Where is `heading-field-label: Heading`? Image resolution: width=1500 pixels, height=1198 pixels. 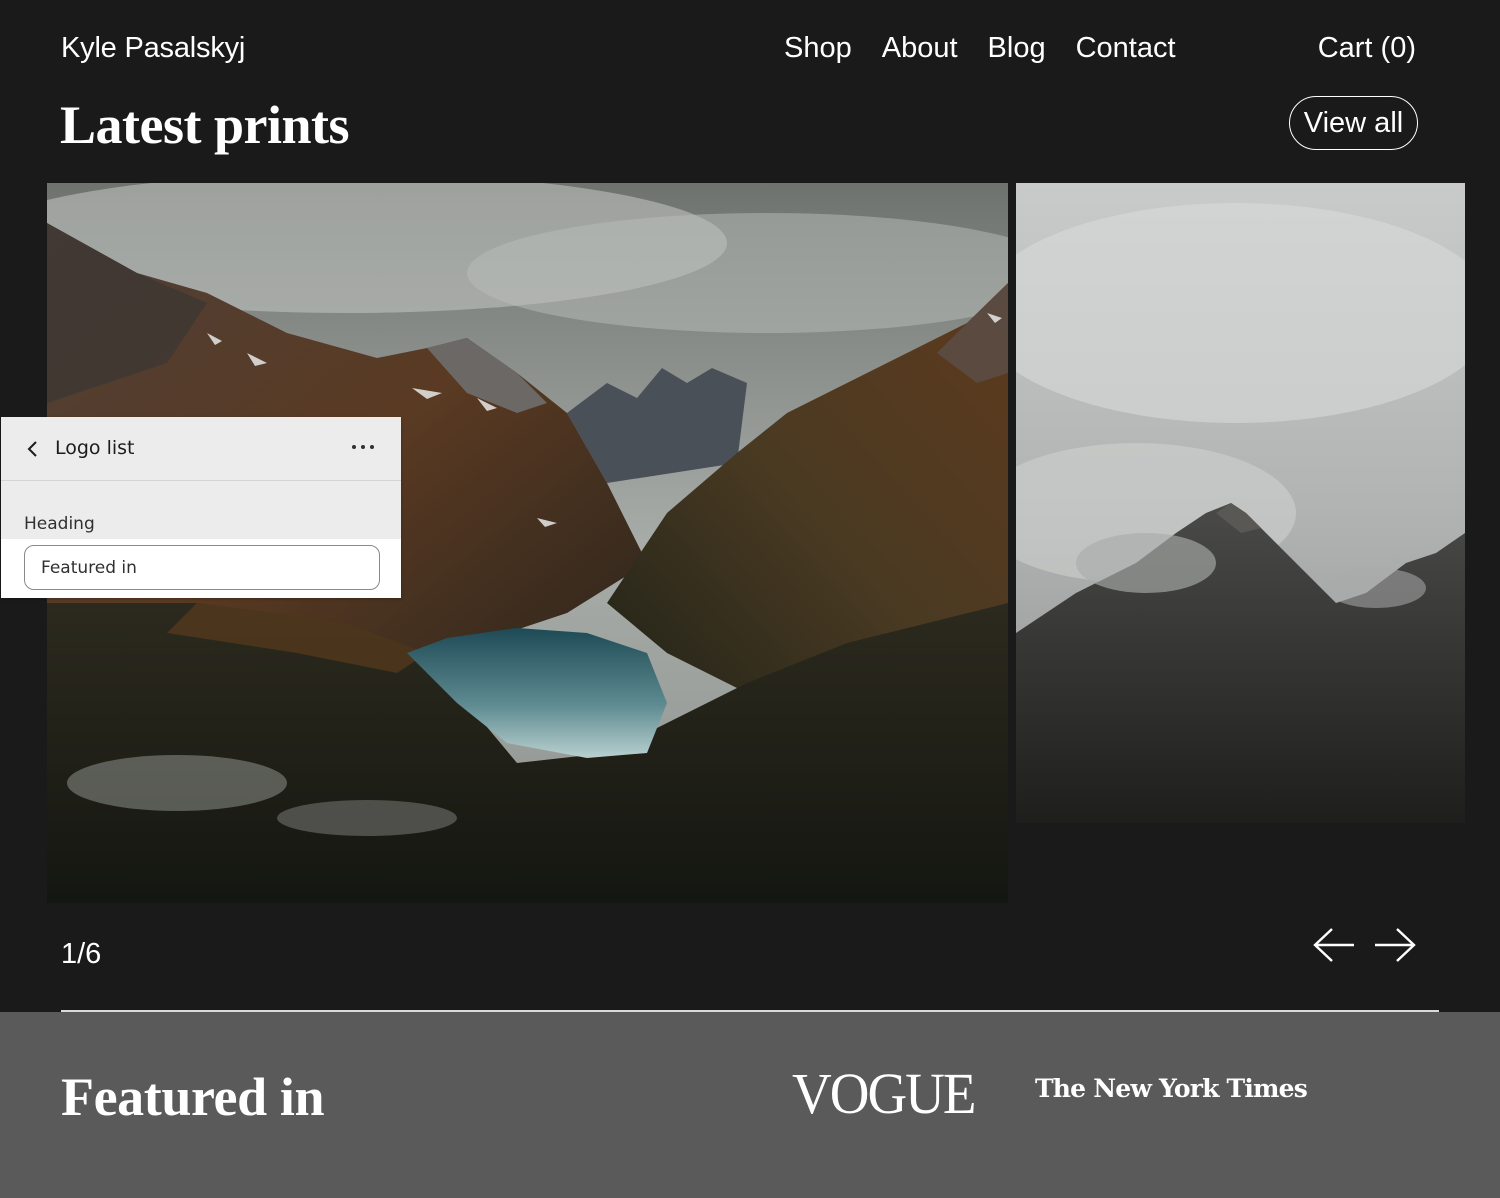
heading-field-label: Heading is located at coordinates (59, 524).